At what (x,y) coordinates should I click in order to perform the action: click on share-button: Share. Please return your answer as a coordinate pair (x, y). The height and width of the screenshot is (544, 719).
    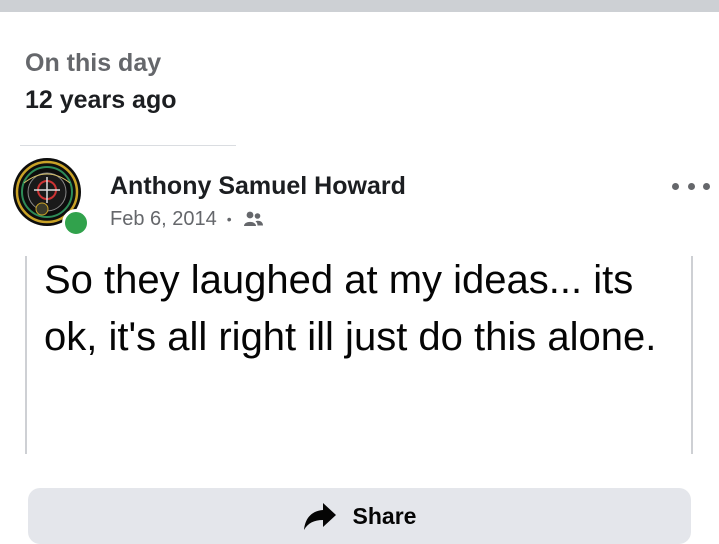
    Looking at the image, I should click on (359, 516).